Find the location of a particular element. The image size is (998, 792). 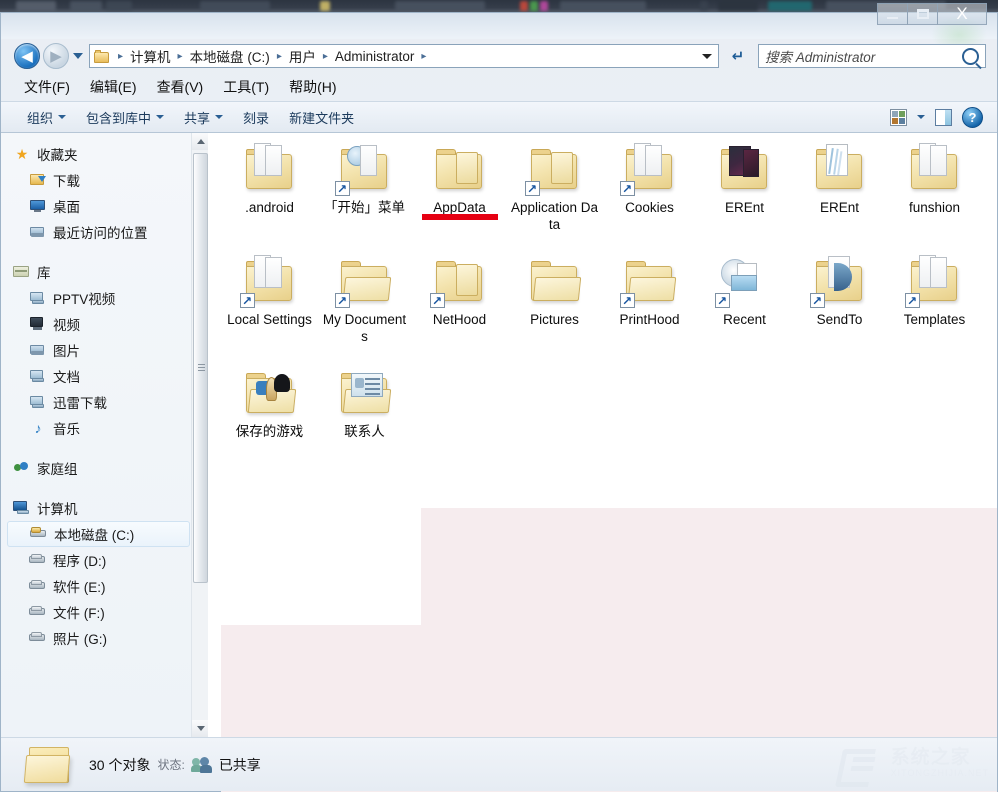

file-name: Local Settings is located at coordinates (269, 319).